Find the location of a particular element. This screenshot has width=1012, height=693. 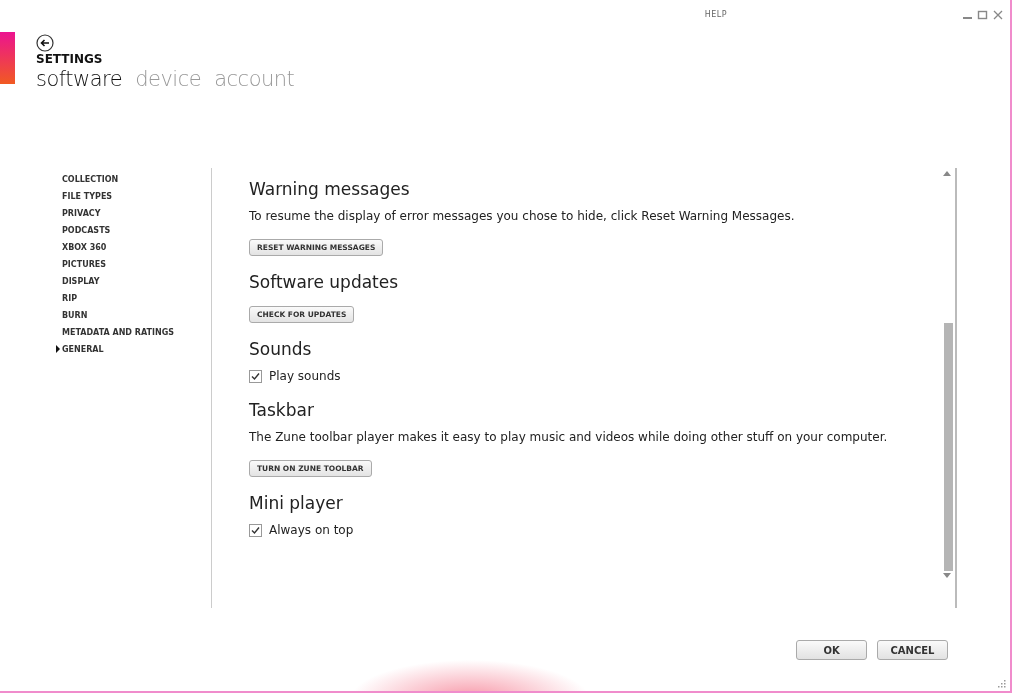

scroll-down-icon is located at coordinates (947, 575).